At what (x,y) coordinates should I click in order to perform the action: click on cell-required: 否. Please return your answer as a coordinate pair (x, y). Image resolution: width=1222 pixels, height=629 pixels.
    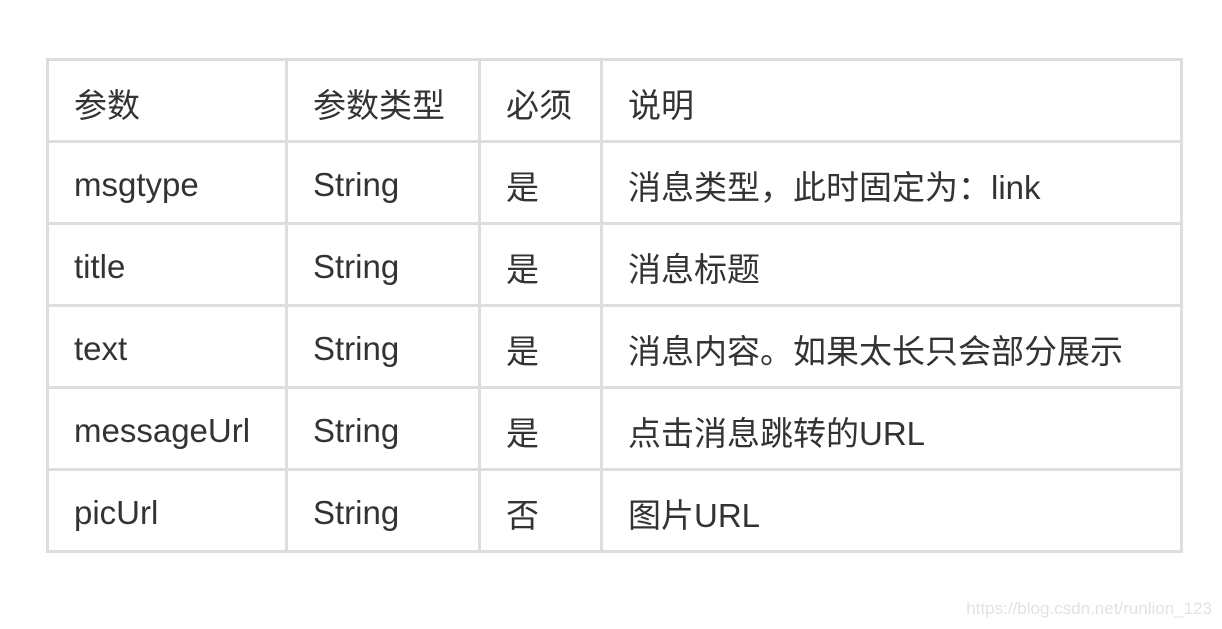
    Looking at the image, I should click on (540, 510).